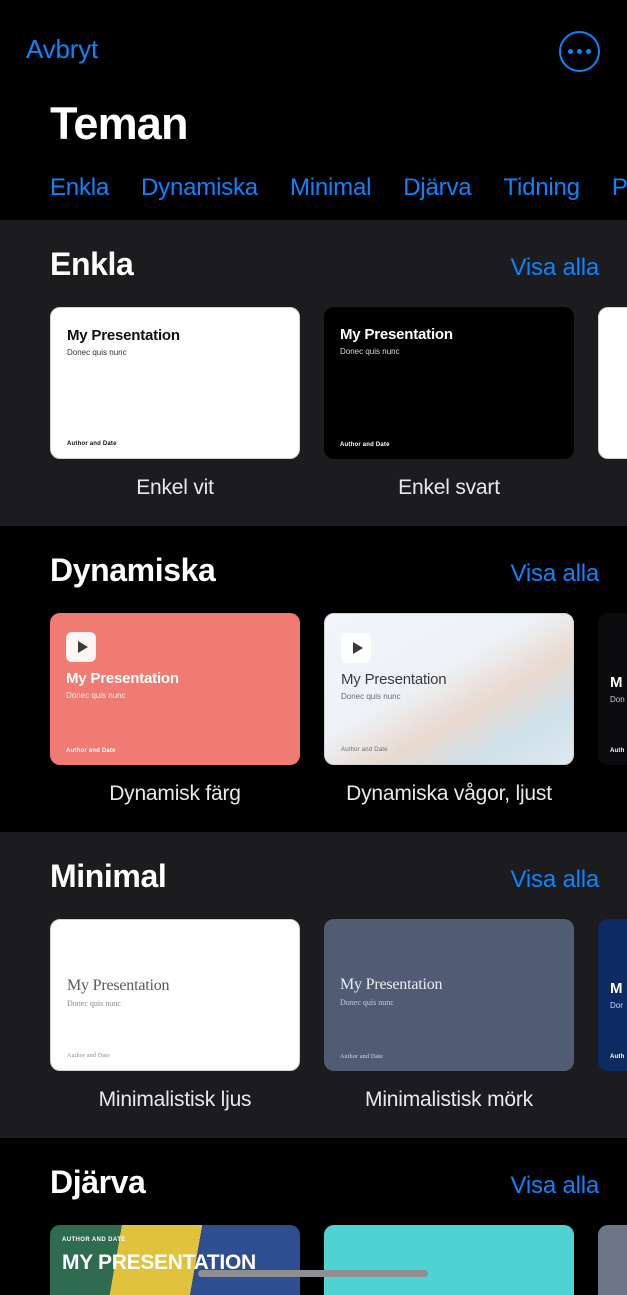 This screenshot has height=1295, width=627. I want to click on section-title-dynamiska: Dynamiska, so click(133, 570).